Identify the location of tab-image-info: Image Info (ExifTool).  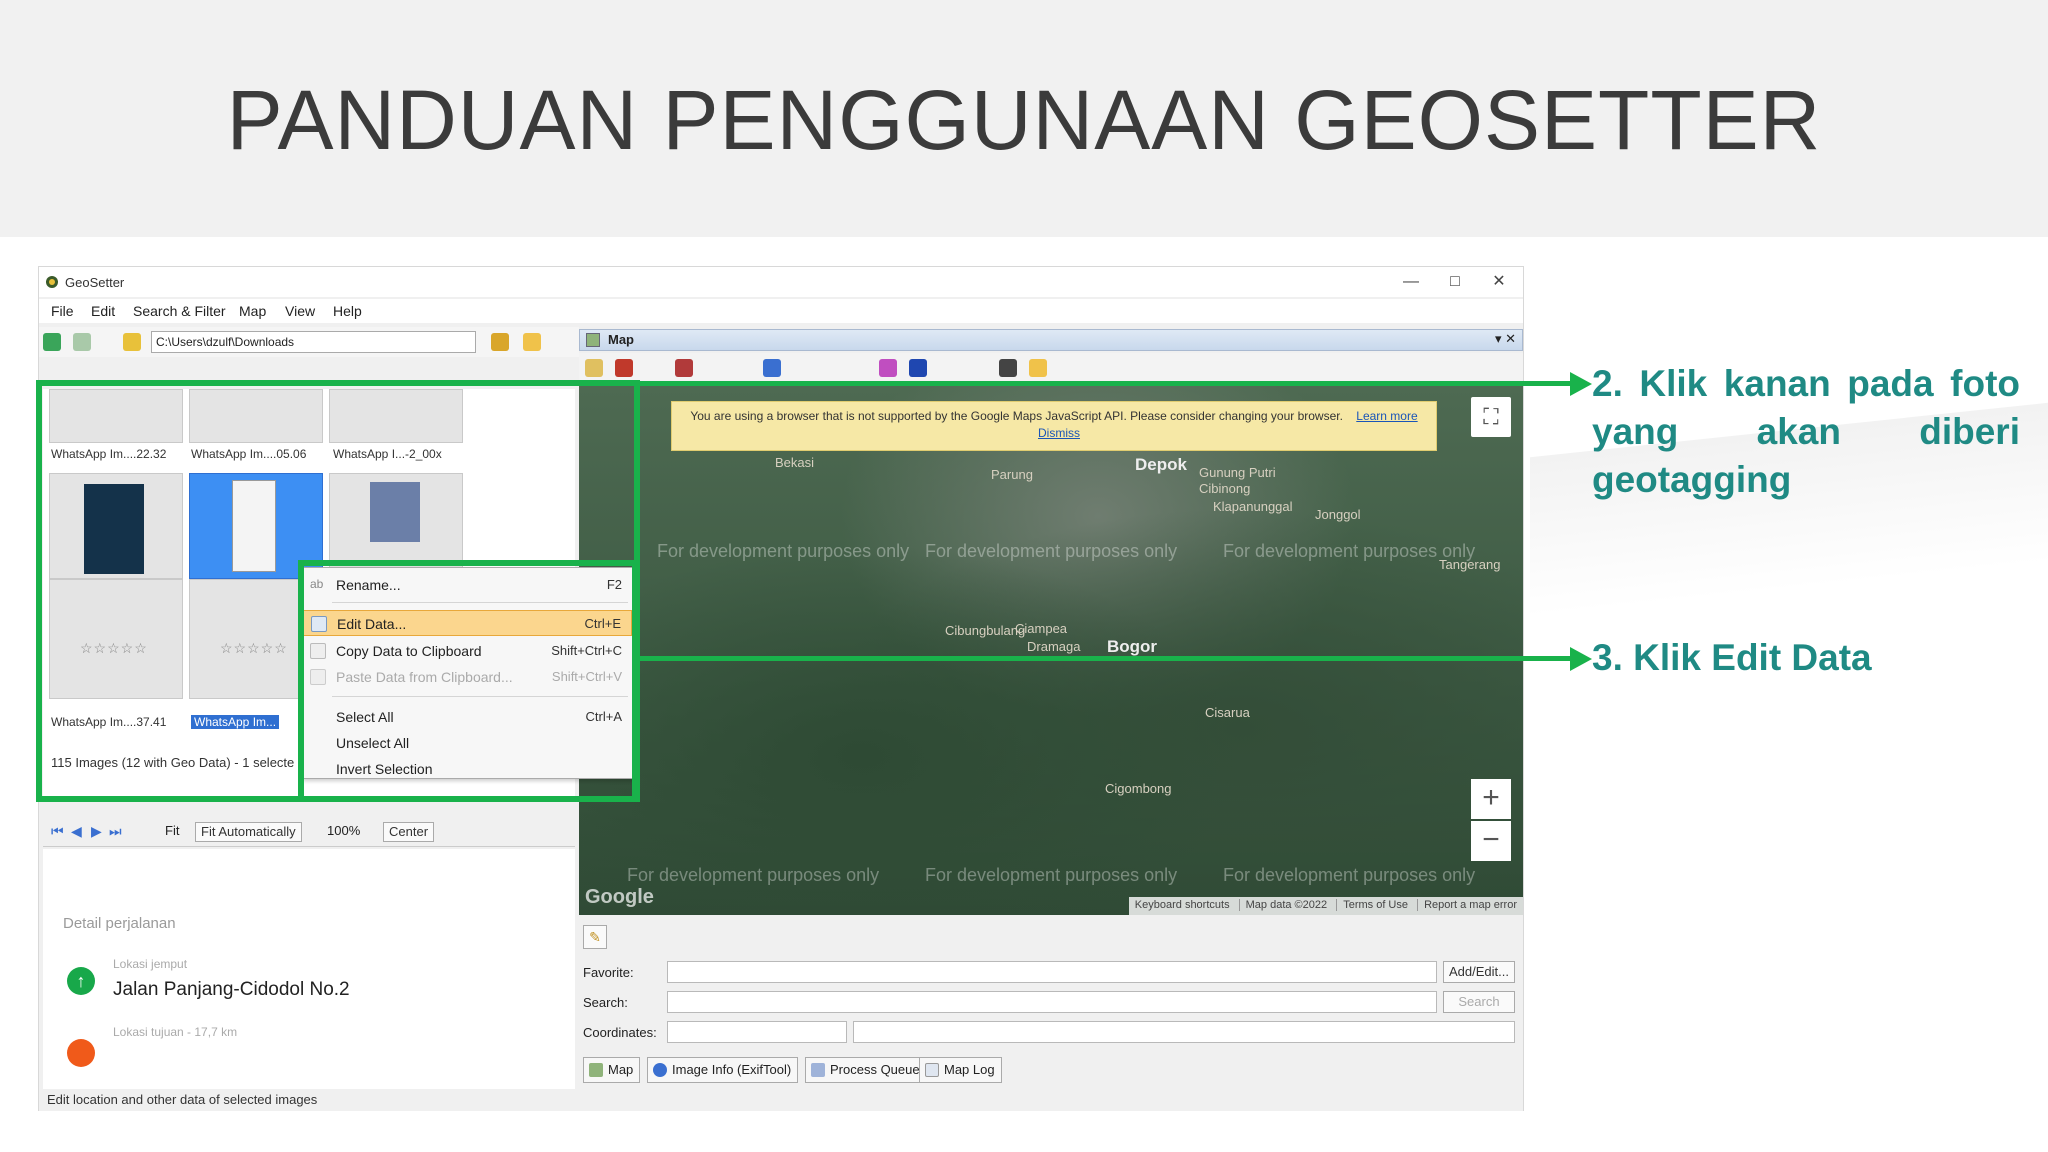
(723, 1070).